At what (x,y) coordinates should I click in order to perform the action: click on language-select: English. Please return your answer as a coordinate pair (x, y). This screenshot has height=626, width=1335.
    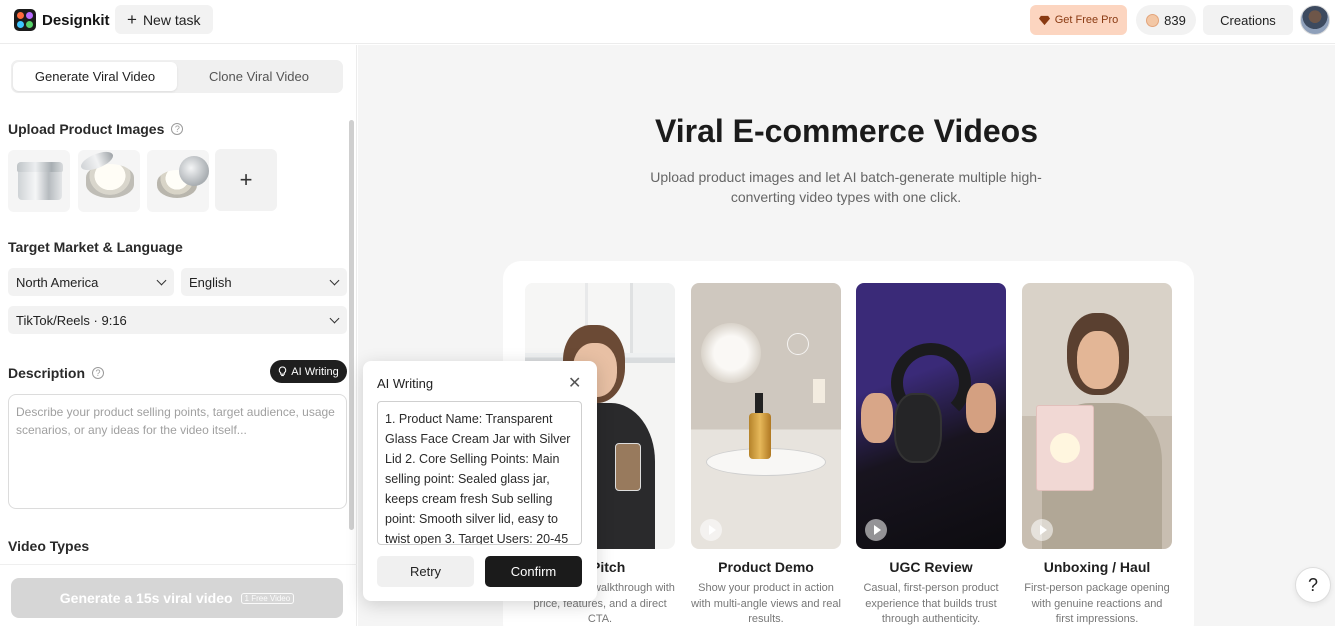
    Looking at the image, I should click on (264, 282).